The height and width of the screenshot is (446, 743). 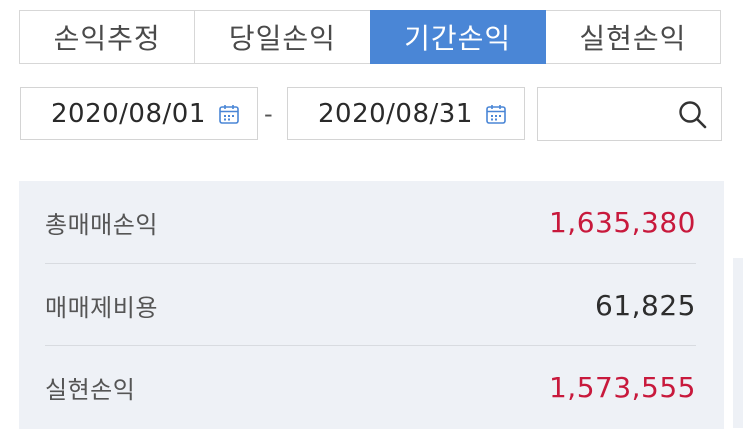 What do you see at coordinates (282, 37) in the screenshot?
I see `tab-daily-profit: 당일손익` at bounding box center [282, 37].